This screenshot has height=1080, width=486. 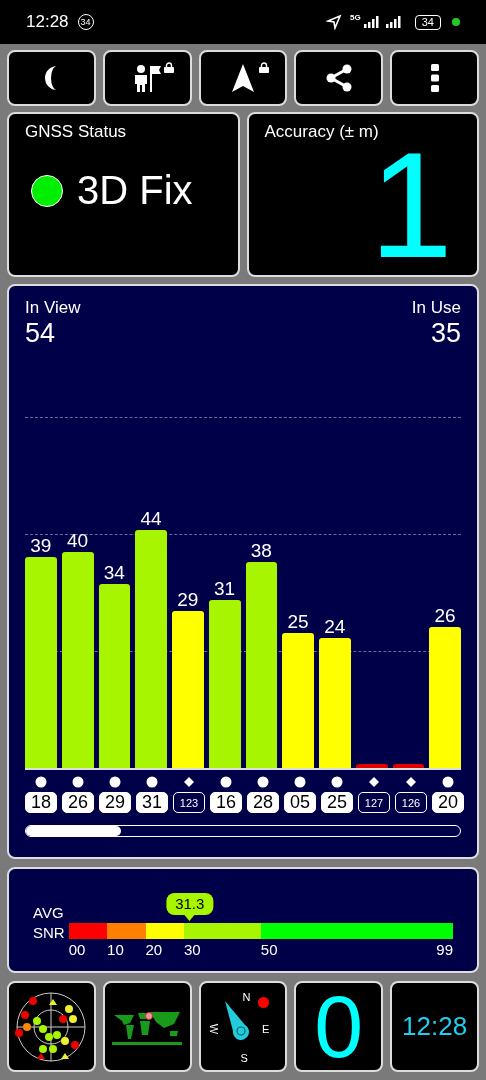 I want to click on snr-label: SNR, so click(x=49, y=933).